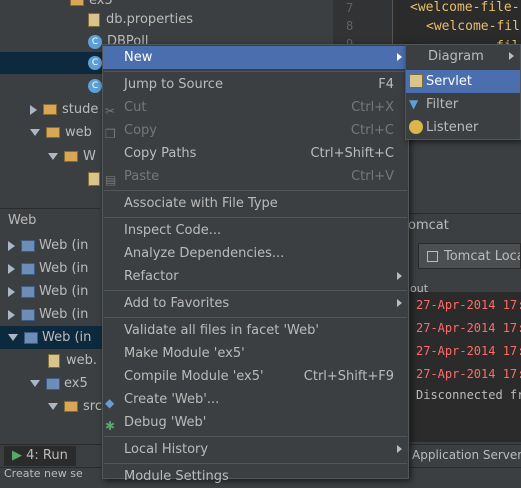 The width and height of the screenshot is (521, 488). I want to click on submenu-item-diagram: Diagram, so click(463, 56).